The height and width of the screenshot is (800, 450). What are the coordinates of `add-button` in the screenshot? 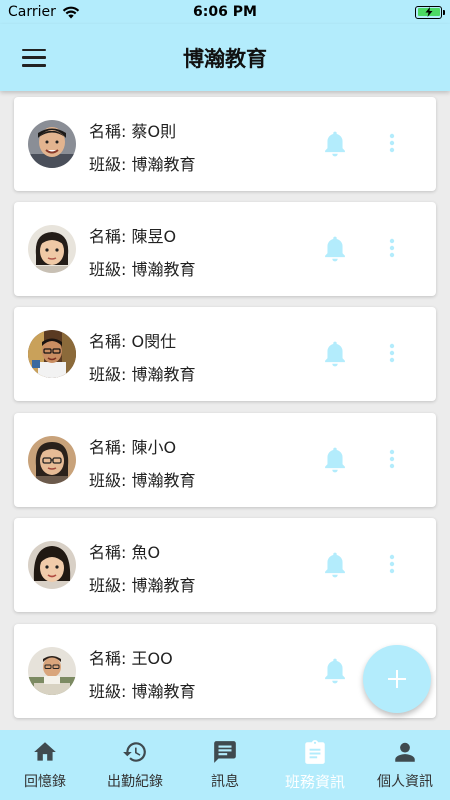 It's located at (397, 679).